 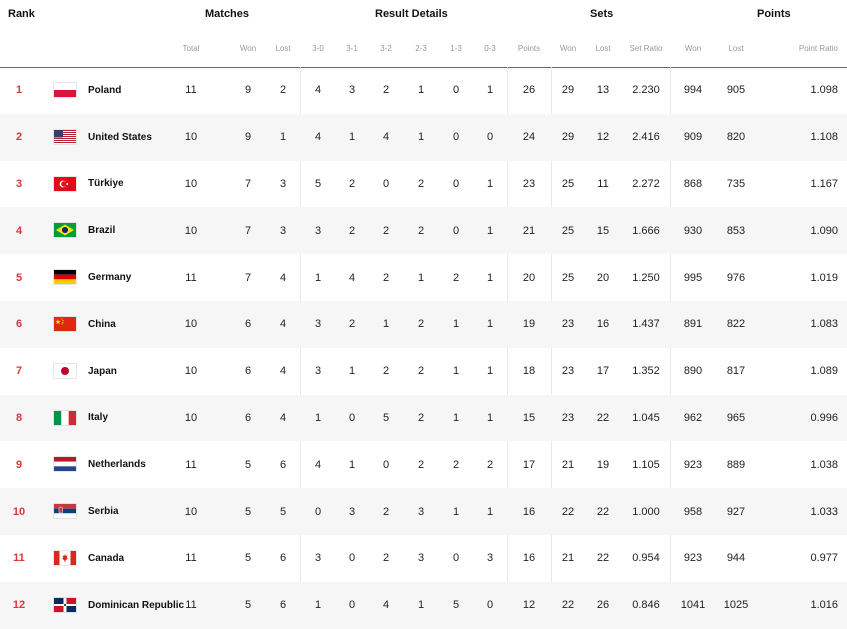 What do you see at coordinates (423, 231) in the screenshot?
I see `table-row: 4 Brazil 10 7 3 3 2 2 2 0 1 21 25 15 1.666 930 853 1.090` at bounding box center [423, 231].